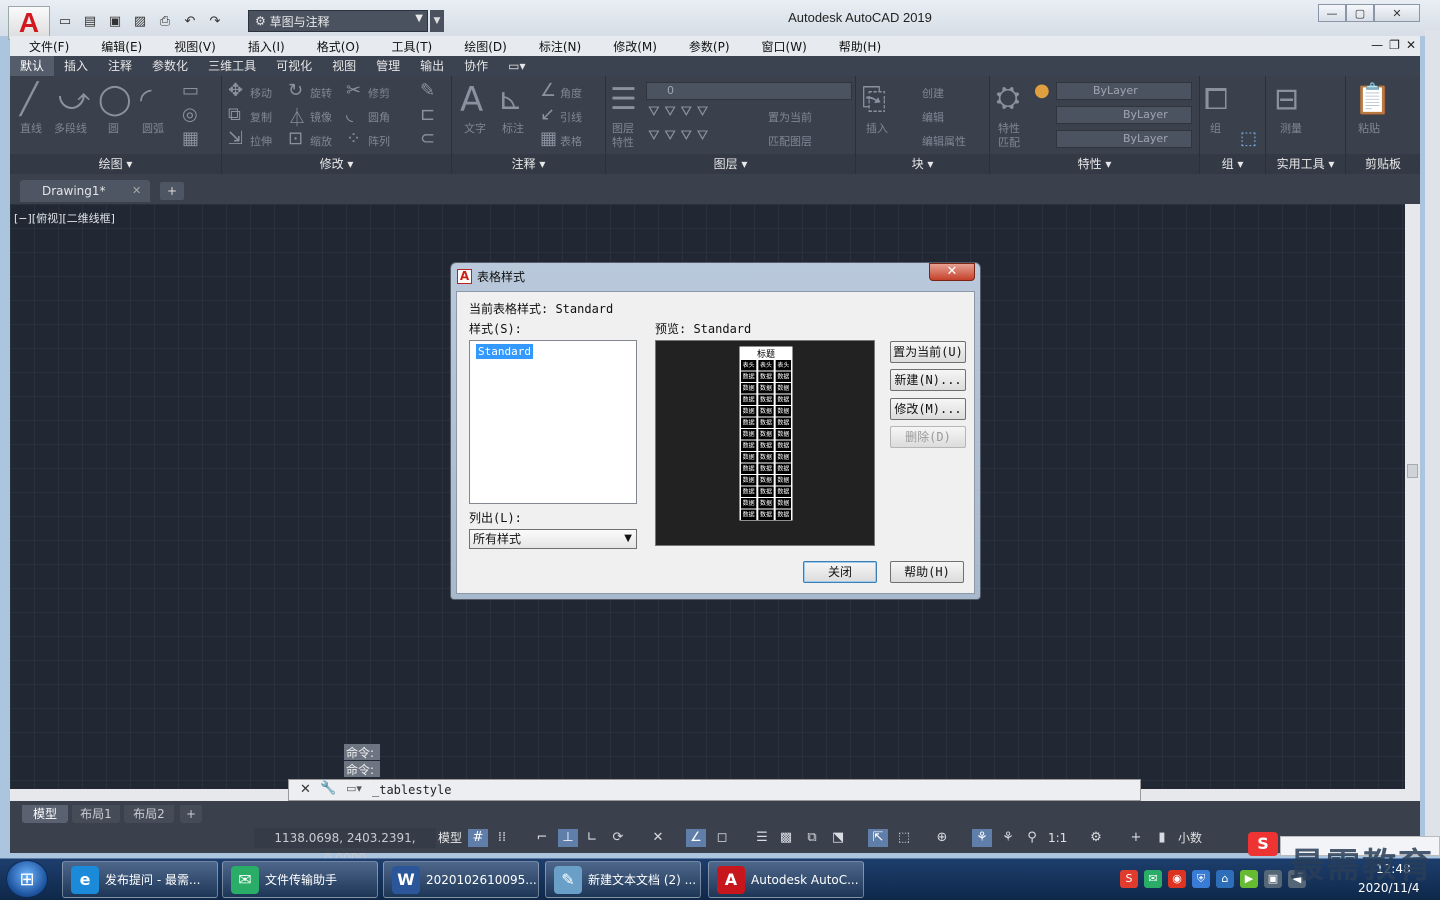  I want to click on annotation-monitor-icon: +, so click(1136, 838).